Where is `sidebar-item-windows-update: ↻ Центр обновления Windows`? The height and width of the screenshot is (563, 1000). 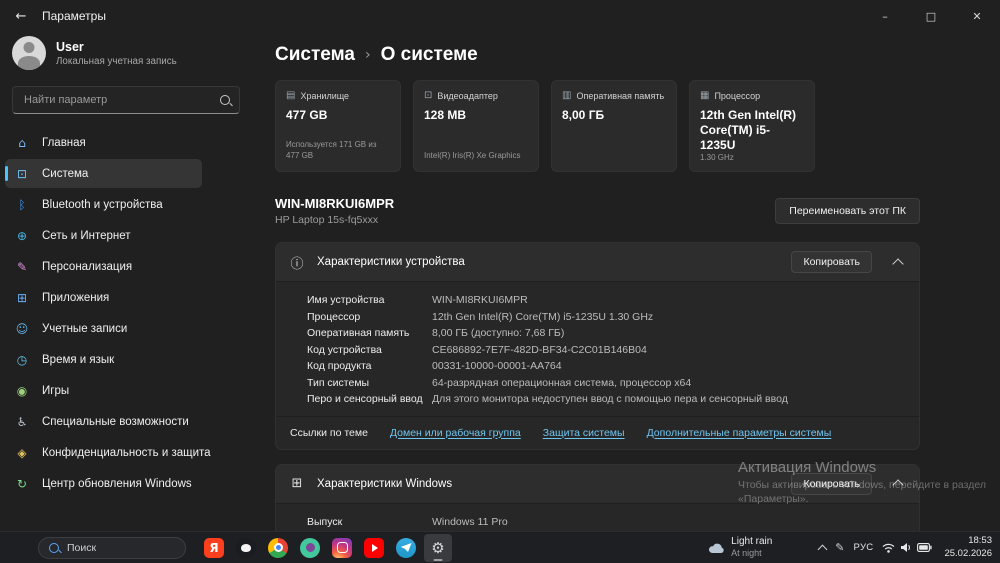 sidebar-item-windows-update: ↻ Центр обновления Windows is located at coordinates (103, 483).